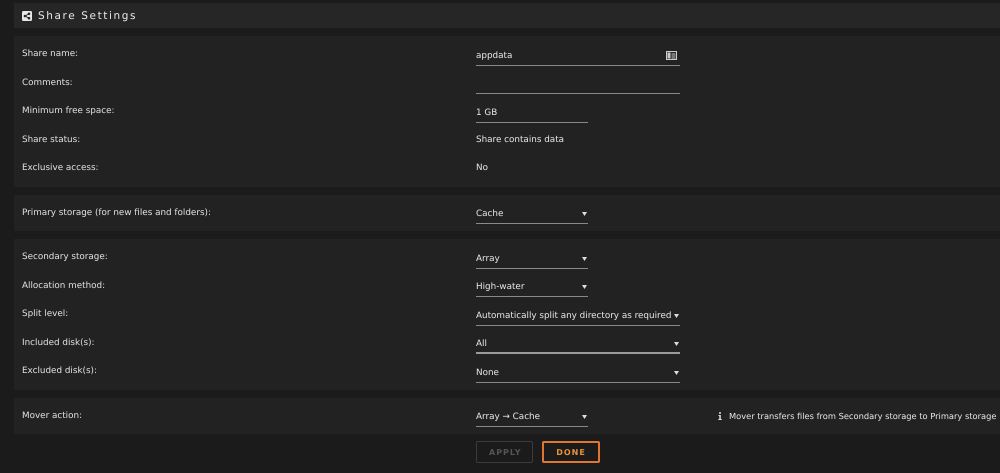 This screenshot has width=1000, height=473. Describe the element at coordinates (52, 139) in the screenshot. I see `field-label: Share status:` at that location.